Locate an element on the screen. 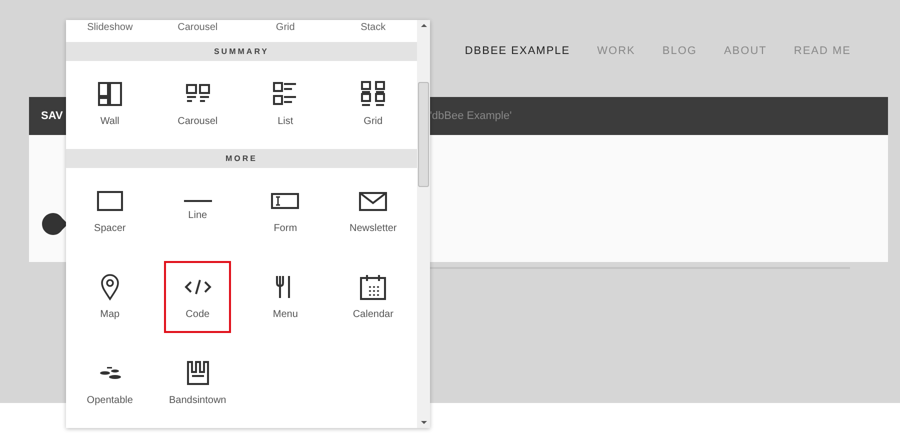 The width and height of the screenshot is (900, 445). block-option: Carousel is located at coordinates (198, 104).